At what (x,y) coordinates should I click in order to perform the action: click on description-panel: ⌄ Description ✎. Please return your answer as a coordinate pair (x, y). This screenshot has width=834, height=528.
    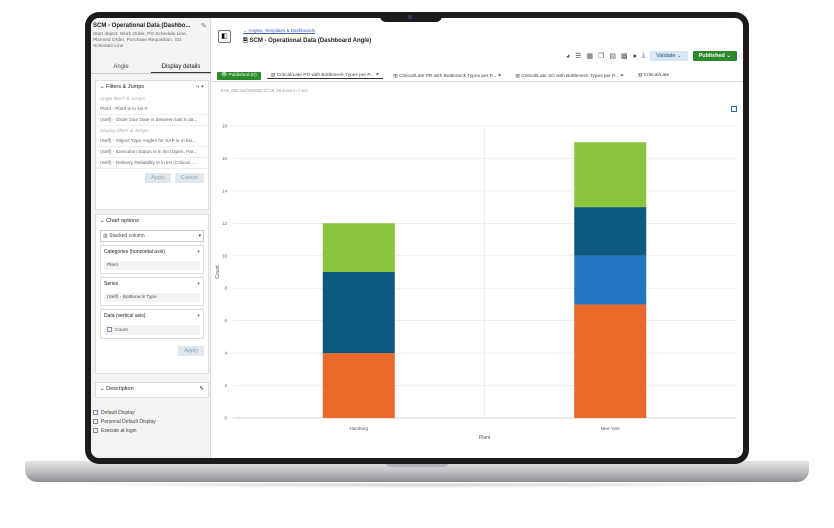
    Looking at the image, I should click on (152, 390).